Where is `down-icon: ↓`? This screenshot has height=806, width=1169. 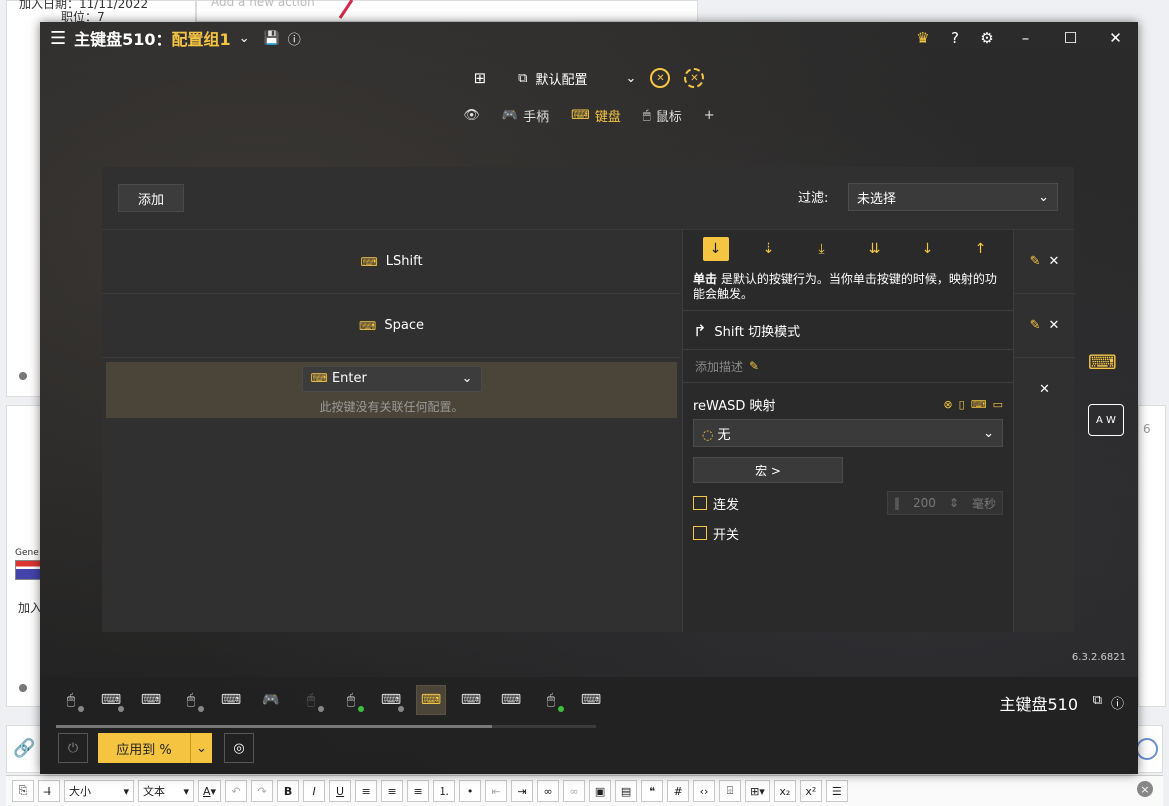
down-icon: ↓ is located at coordinates (928, 249).